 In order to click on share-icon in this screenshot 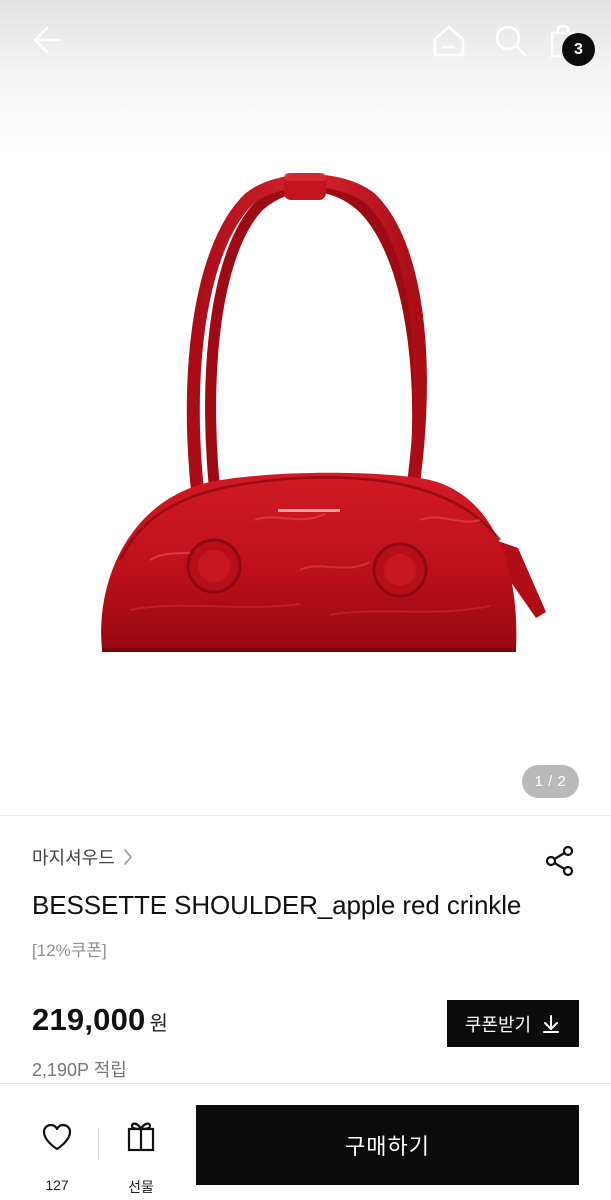, I will do `click(560, 861)`.